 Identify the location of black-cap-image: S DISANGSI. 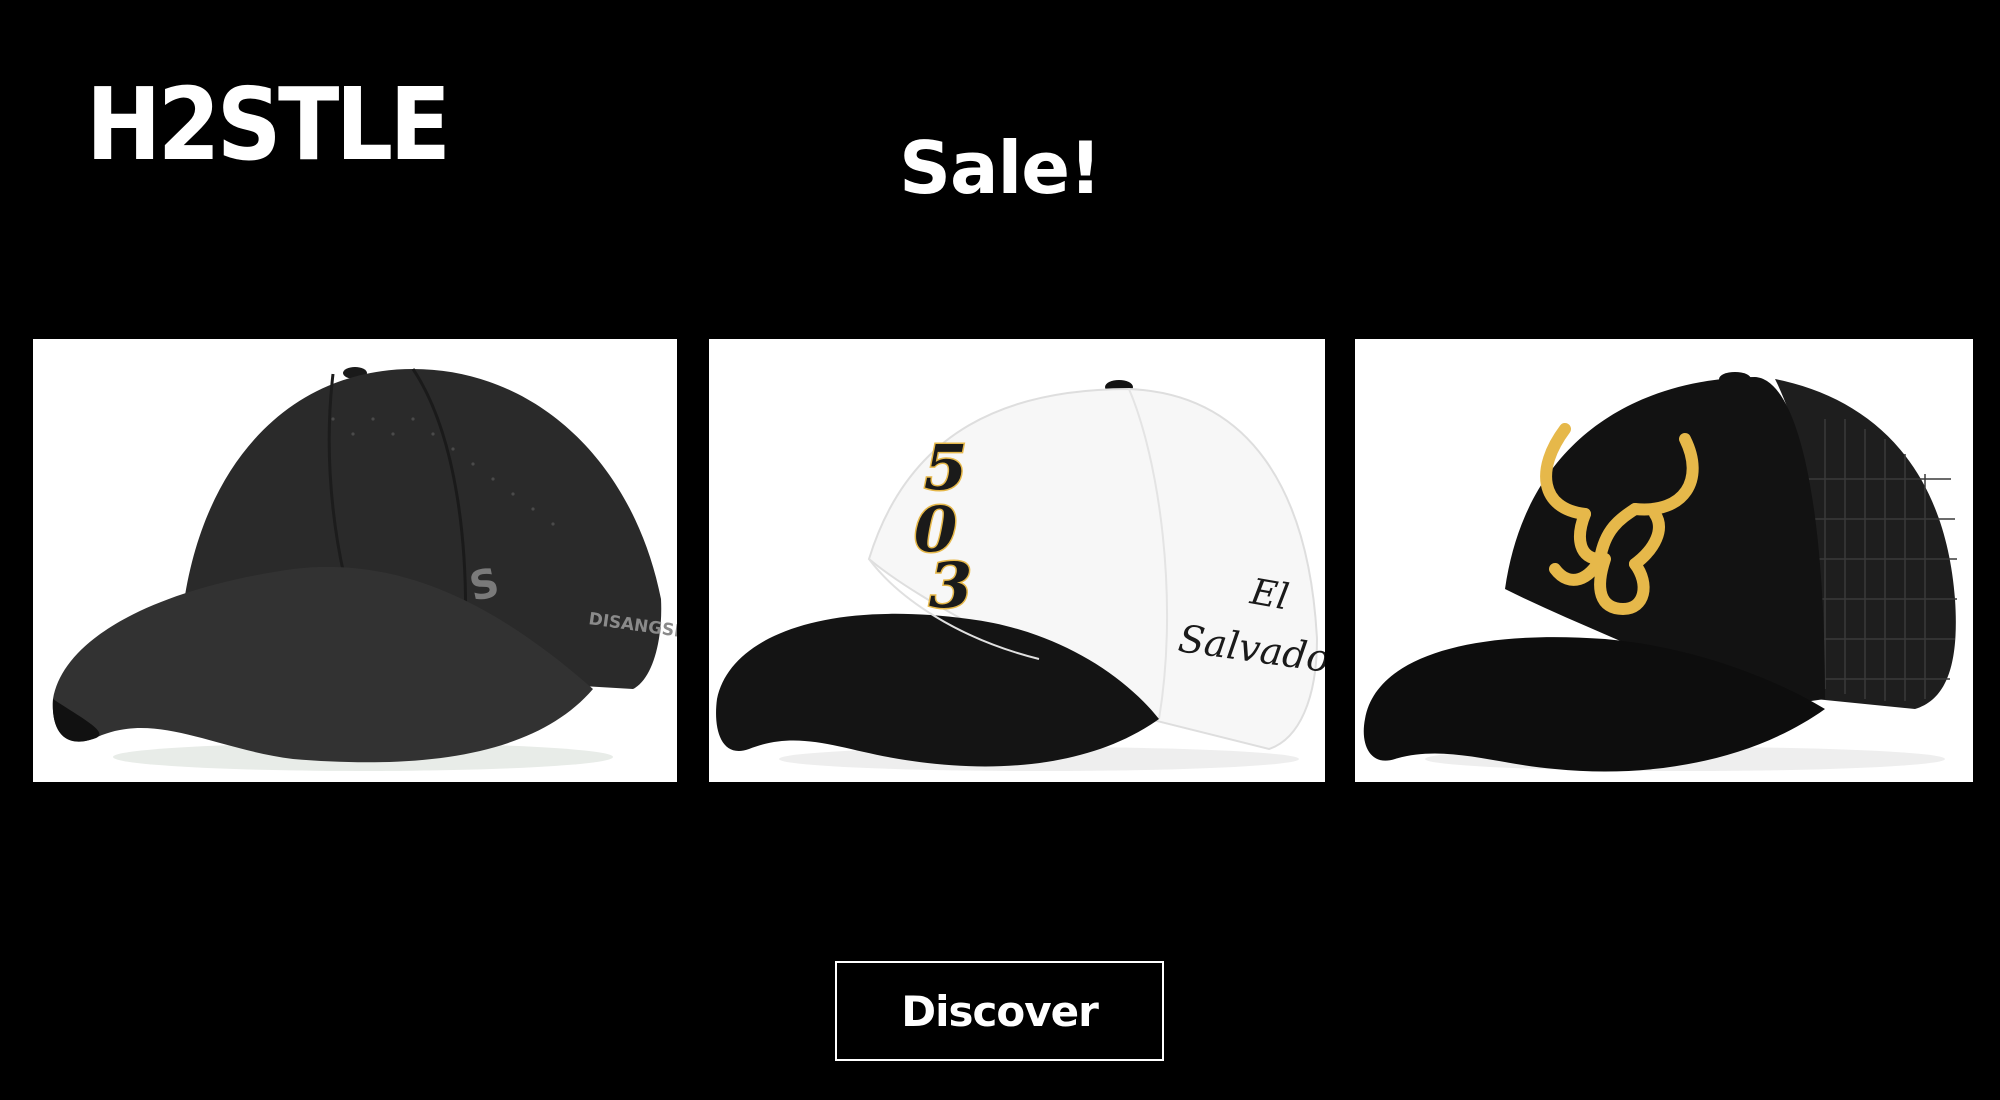
(355, 560).